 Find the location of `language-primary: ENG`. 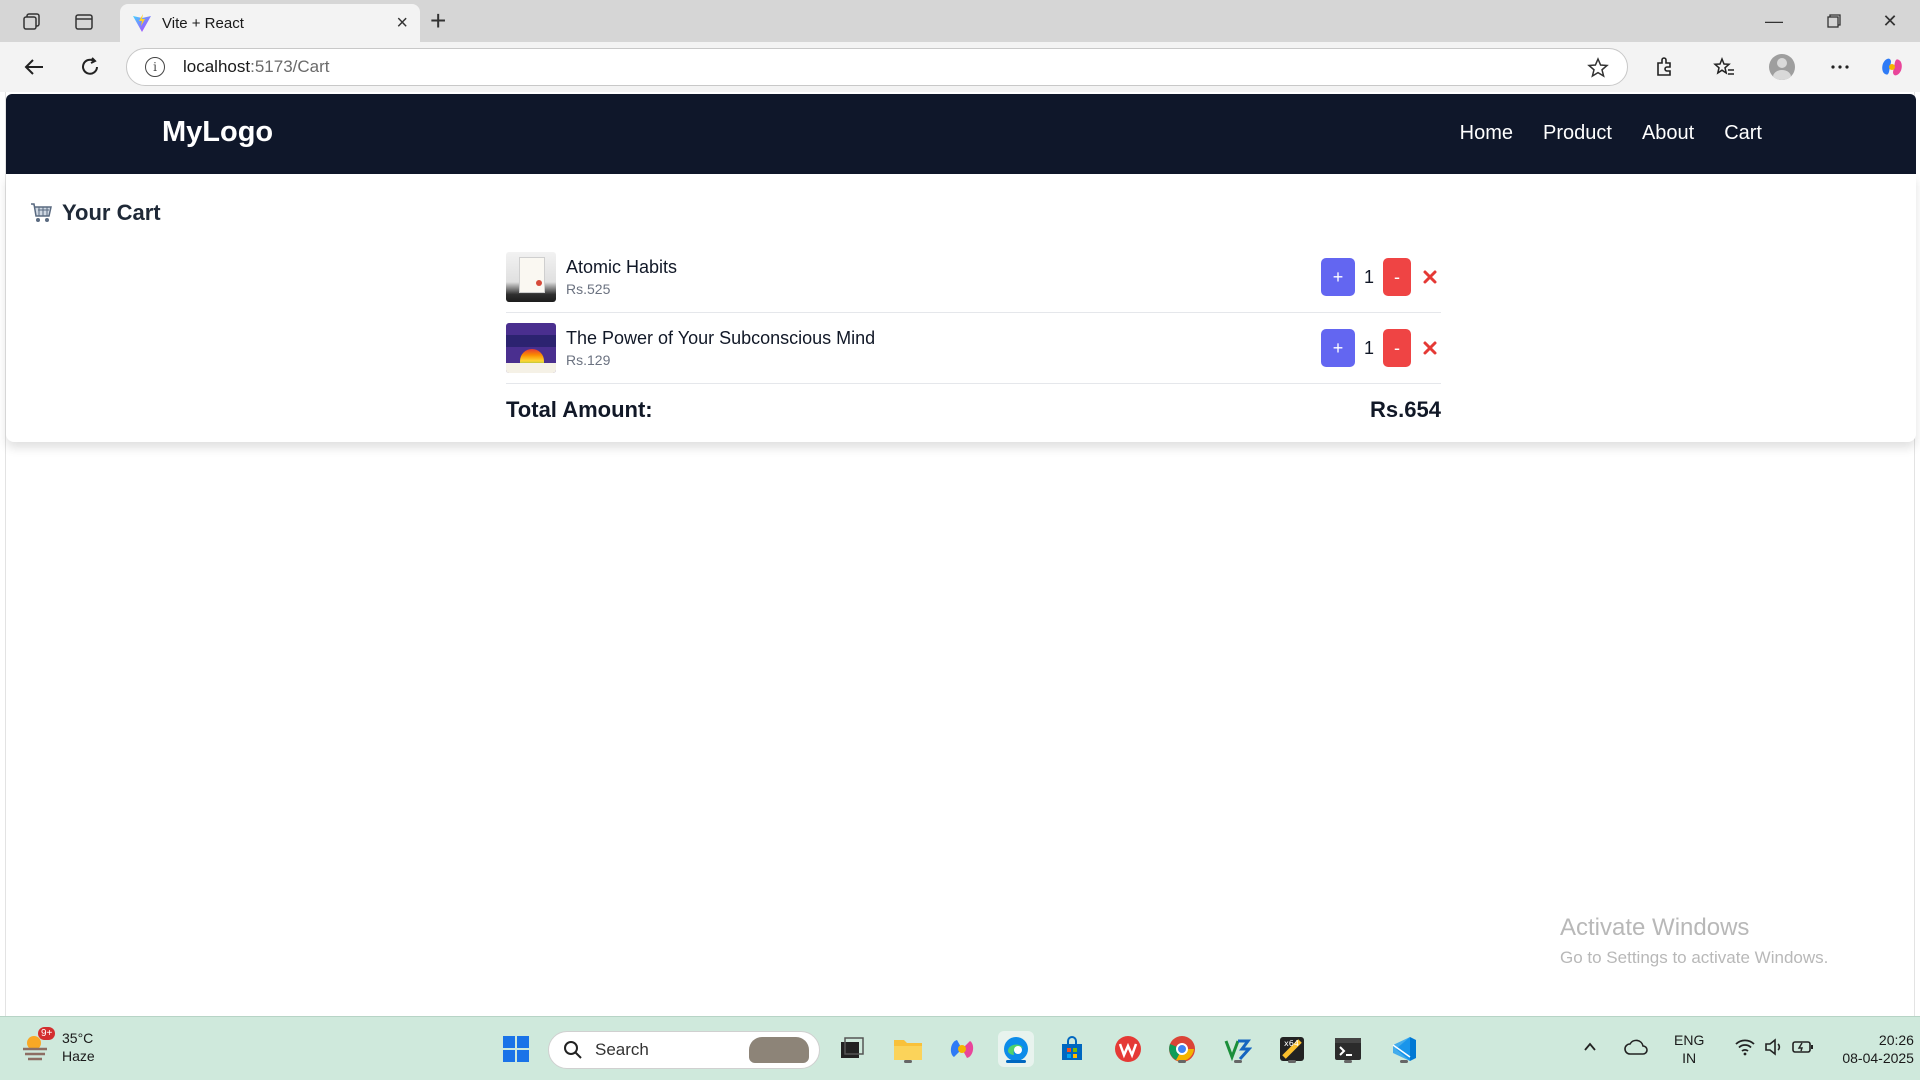

language-primary: ENG is located at coordinates (1689, 1040).